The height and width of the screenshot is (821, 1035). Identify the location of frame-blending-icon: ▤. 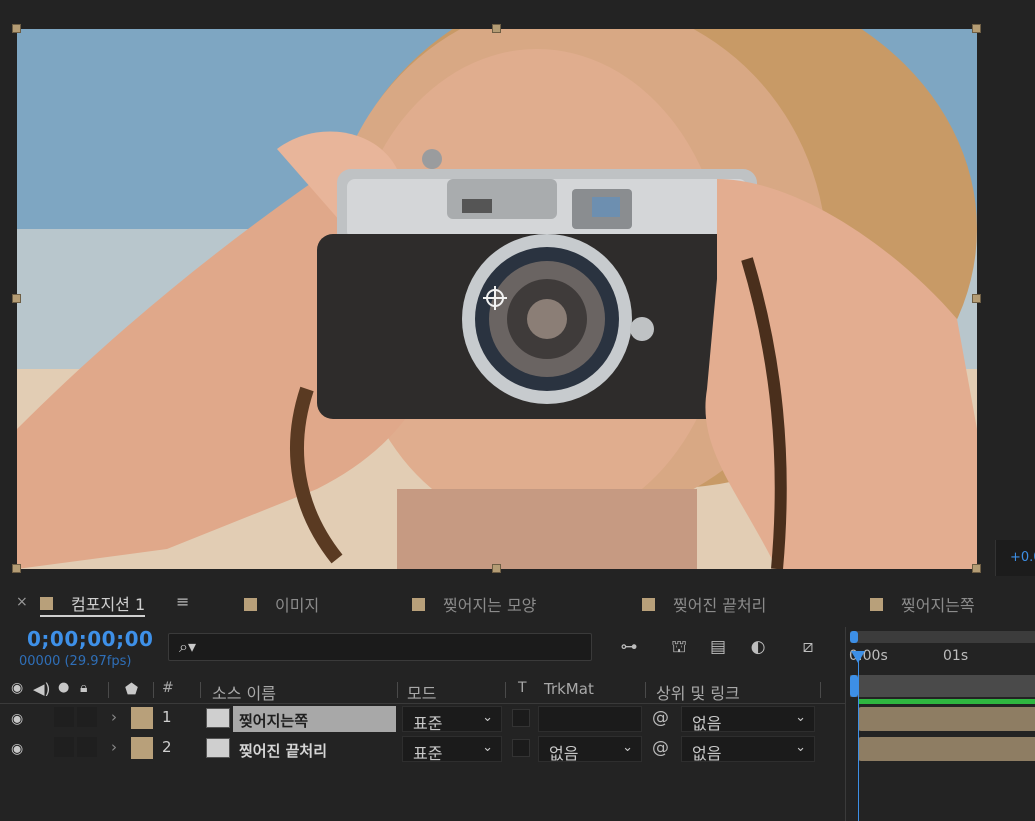
(718, 648).